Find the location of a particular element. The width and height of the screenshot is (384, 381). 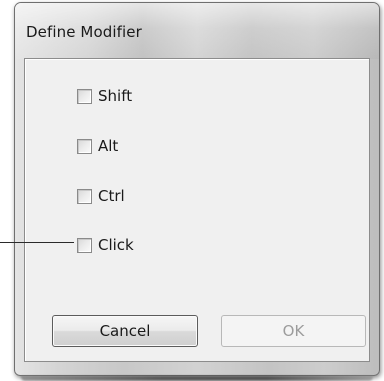

dialog-title: Define Modifier is located at coordinates (84, 32).